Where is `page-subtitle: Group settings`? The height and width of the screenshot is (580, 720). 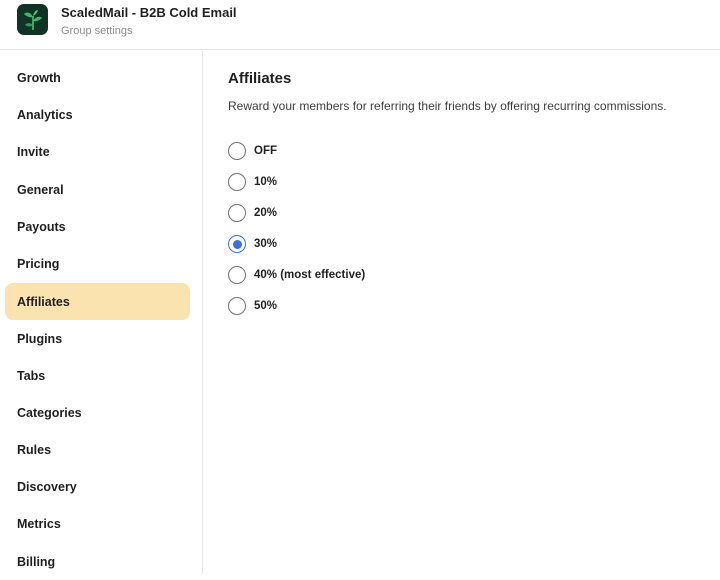 page-subtitle: Group settings is located at coordinates (97, 31).